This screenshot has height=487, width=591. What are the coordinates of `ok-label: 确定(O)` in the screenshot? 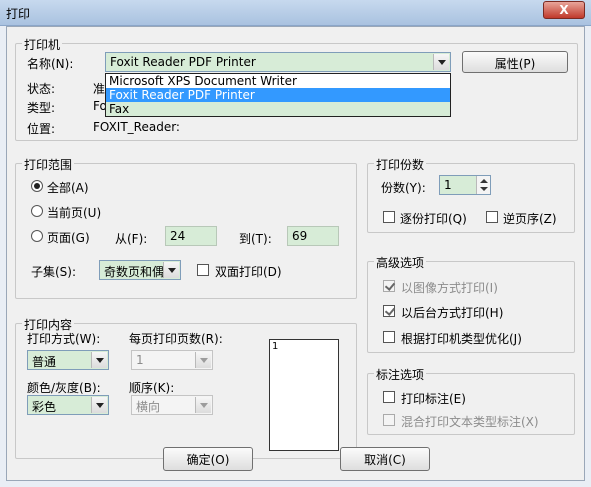 It's located at (208, 460).